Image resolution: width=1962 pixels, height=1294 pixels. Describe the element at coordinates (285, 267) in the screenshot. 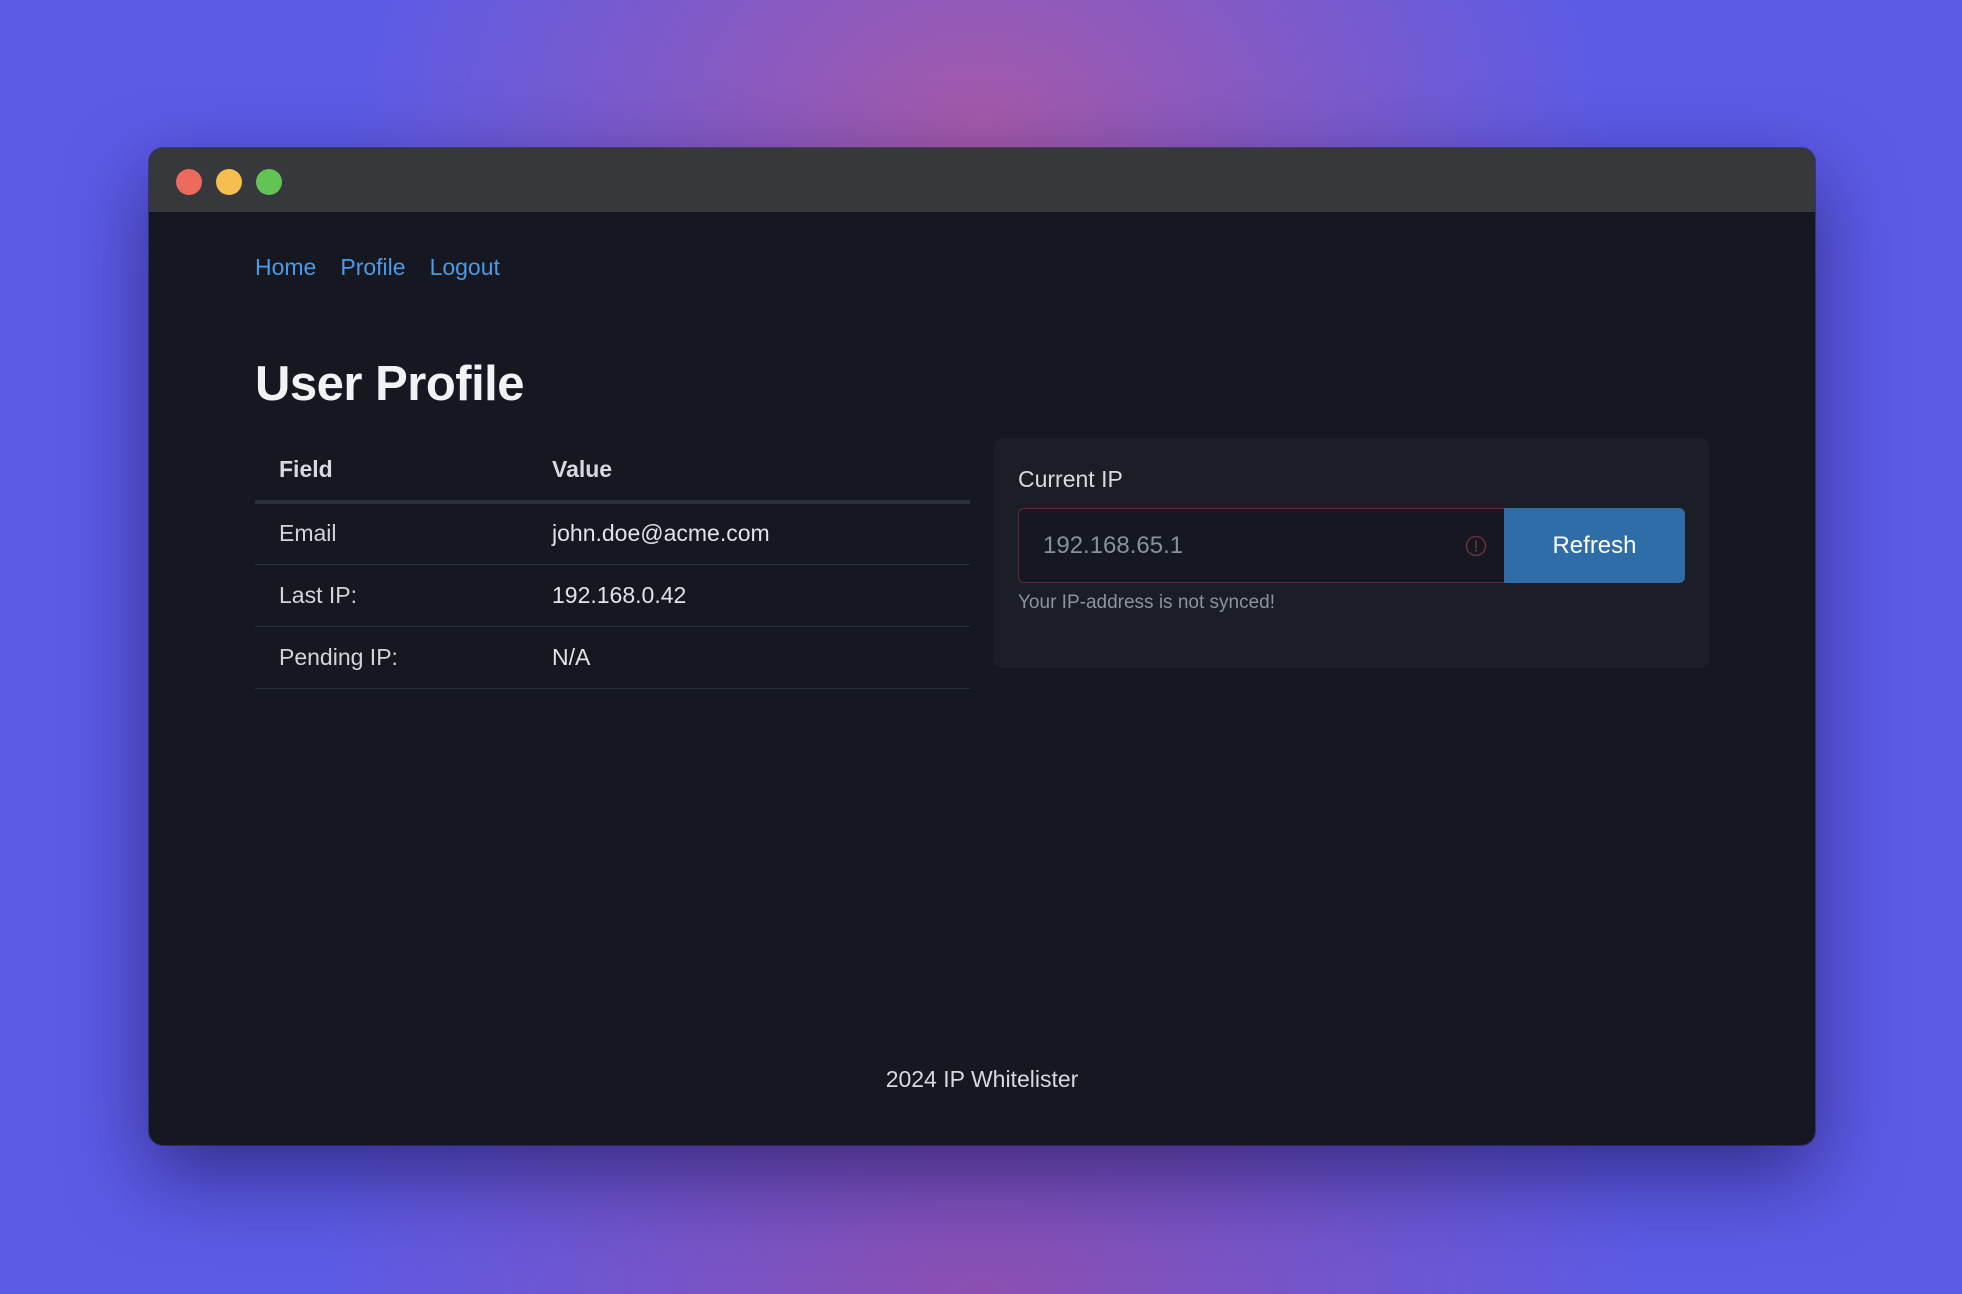

I see `nav-link-home: Home` at that location.